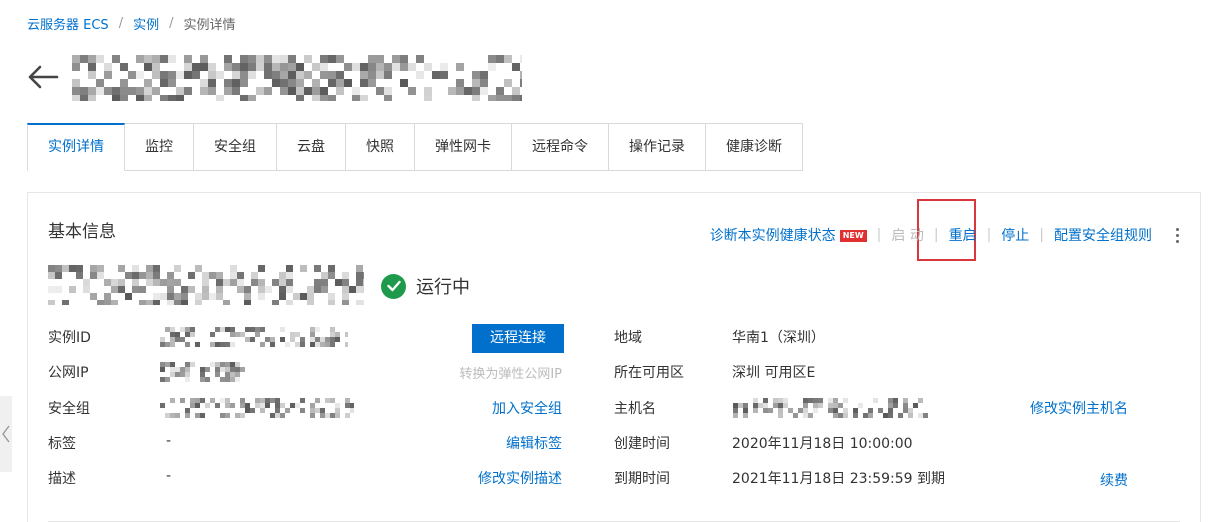 The height and width of the screenshot is (522, 1210). Describe the element at coordinates (754, 147) in the screenshot. I see `tab-health-diagnosis: 健康诊断` at that location.